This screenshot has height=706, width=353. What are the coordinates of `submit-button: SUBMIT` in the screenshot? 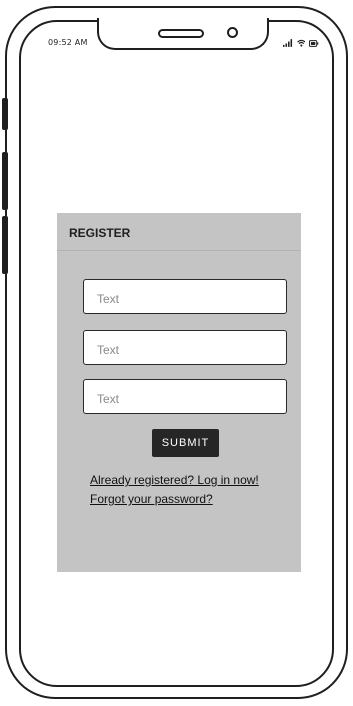 It's located at (185, 443).